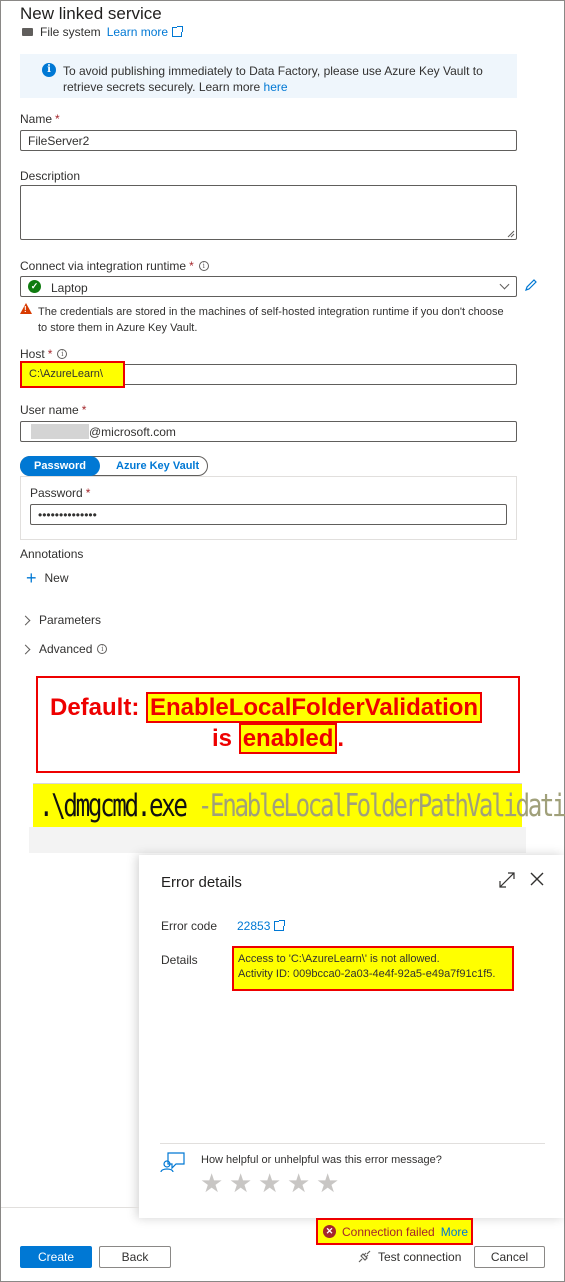 The image size is (565, 1282). Describe the element at coordinates (91, 13) in the screenshot. I see `page-title: New linked service` at that location.